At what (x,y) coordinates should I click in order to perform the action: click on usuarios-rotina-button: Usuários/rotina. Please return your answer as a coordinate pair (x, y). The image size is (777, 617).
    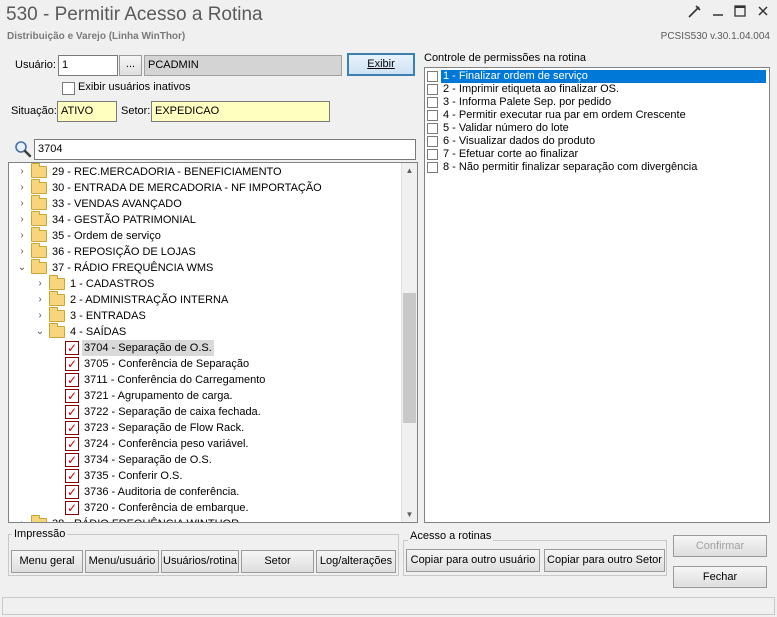
    Looking at the image, I should click on (200, 561).